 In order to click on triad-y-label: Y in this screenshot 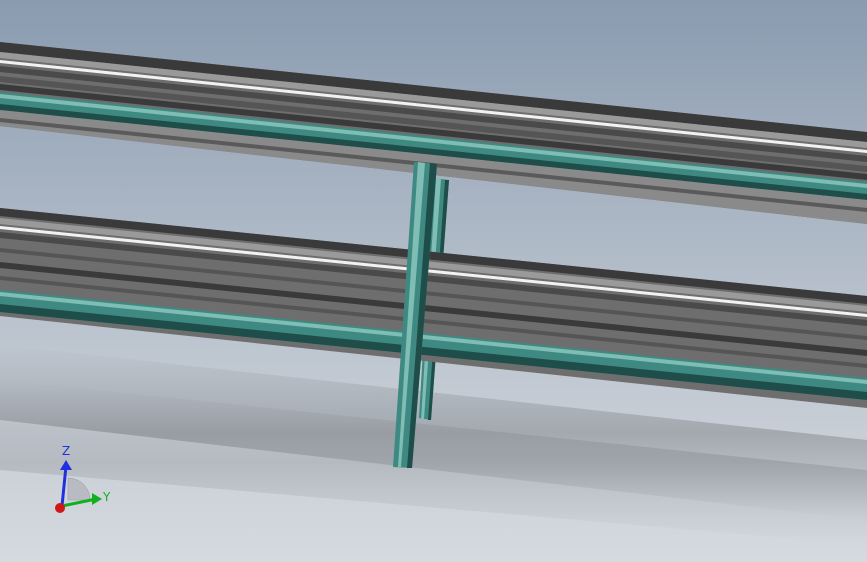, I will do `click(107, 497)`.